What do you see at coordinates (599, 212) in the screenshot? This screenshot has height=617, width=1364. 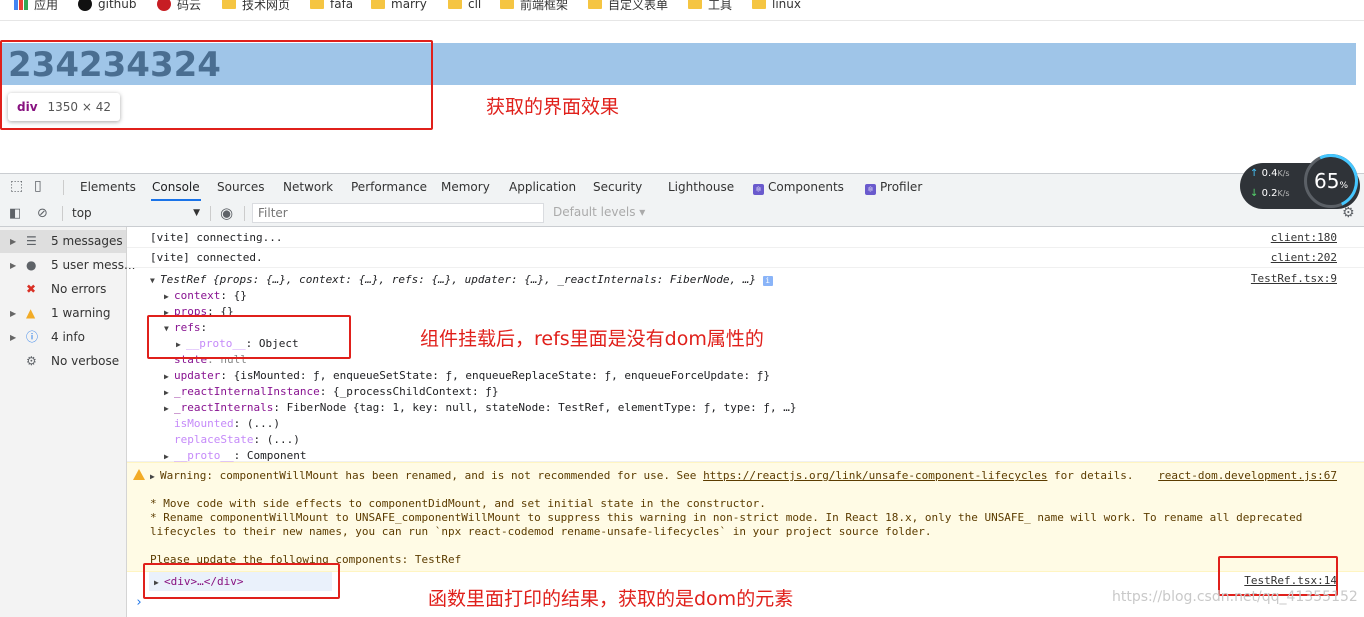 I see `log-levels-dropdown: Default levels ▾` at bounding box center [599, 212].